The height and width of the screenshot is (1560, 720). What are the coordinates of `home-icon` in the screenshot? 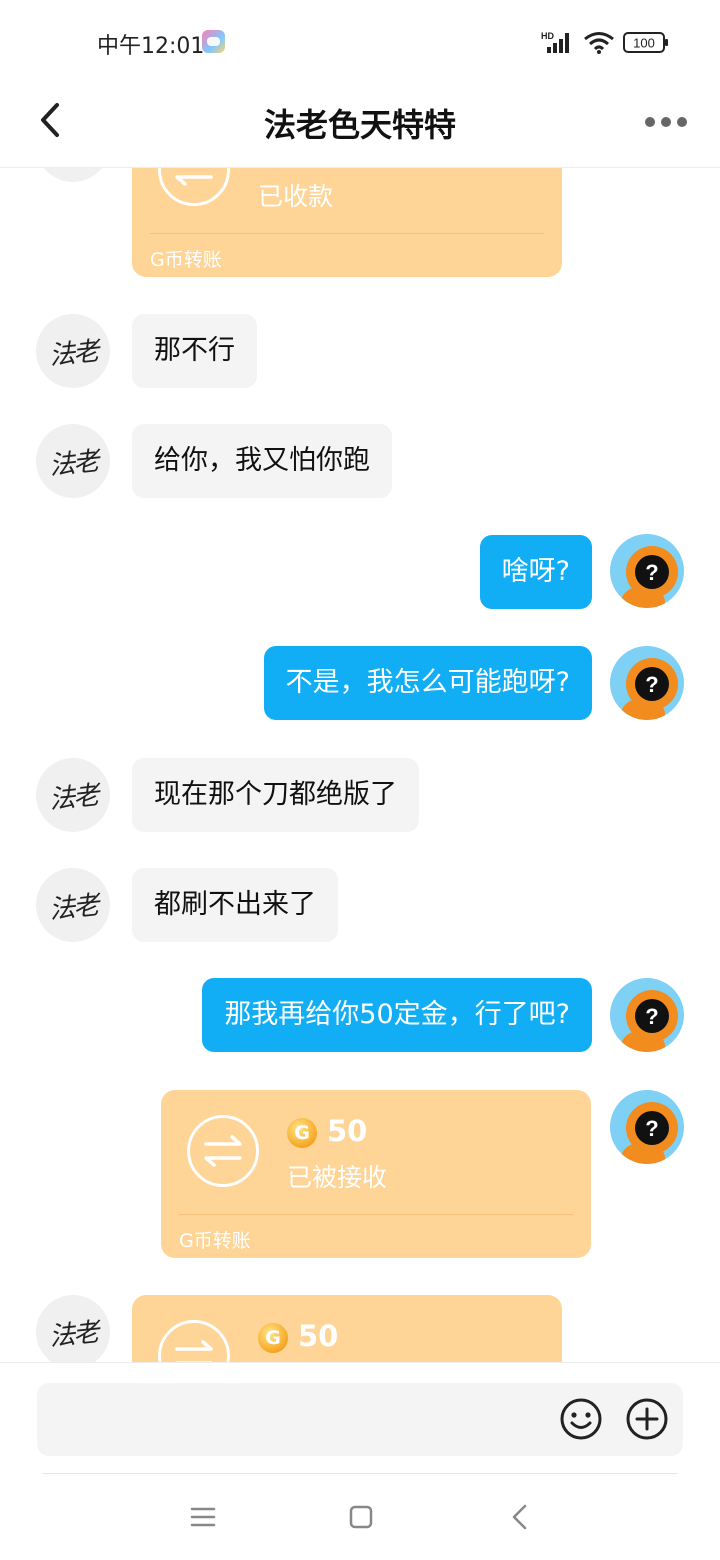 It's located at (361, 1517).